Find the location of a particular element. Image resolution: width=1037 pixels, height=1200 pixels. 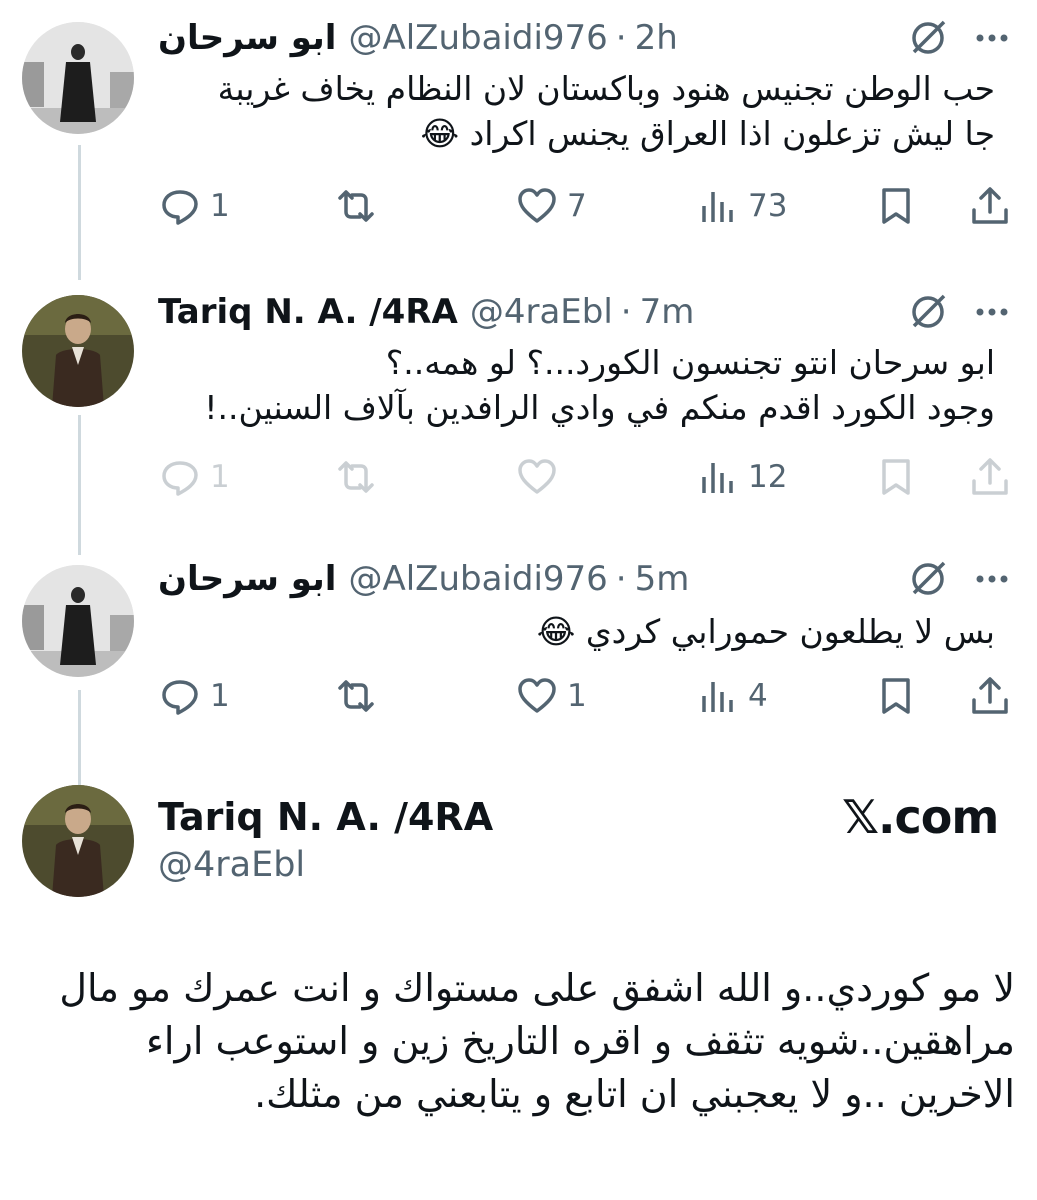

like-count: 7 is located at coordinates (577, 206).